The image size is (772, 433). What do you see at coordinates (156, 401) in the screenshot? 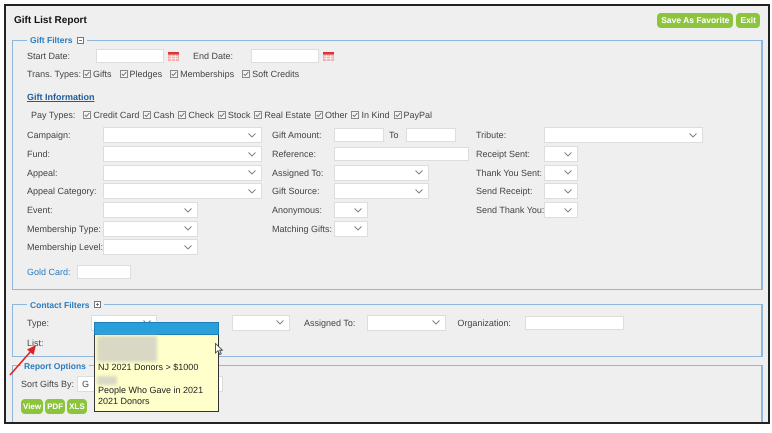
I see `list-option: 2021 Donors` at bounding box center [156, 401].